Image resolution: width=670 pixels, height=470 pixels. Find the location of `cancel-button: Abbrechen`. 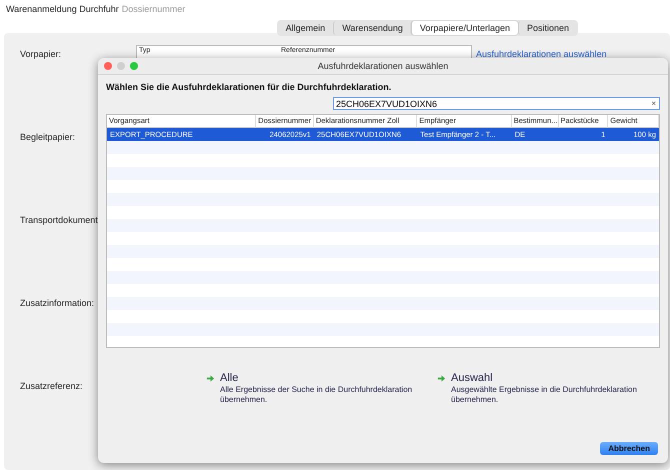

cancel-button: Abbrechen is located at coordinates (629, 448).